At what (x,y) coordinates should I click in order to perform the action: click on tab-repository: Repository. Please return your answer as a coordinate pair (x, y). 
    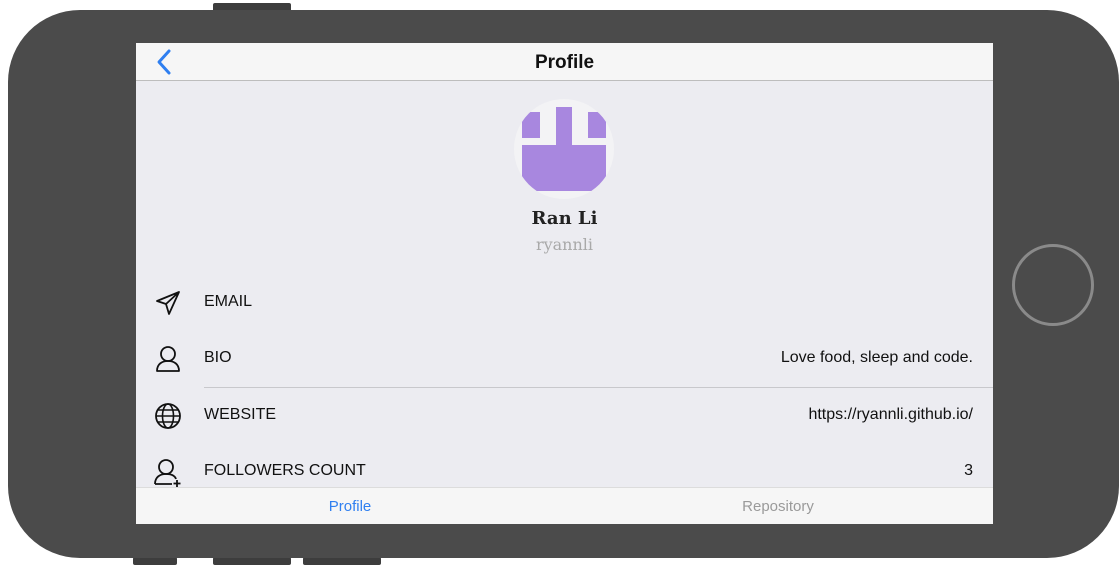
    Looking at the image, I should click on (778, 506).